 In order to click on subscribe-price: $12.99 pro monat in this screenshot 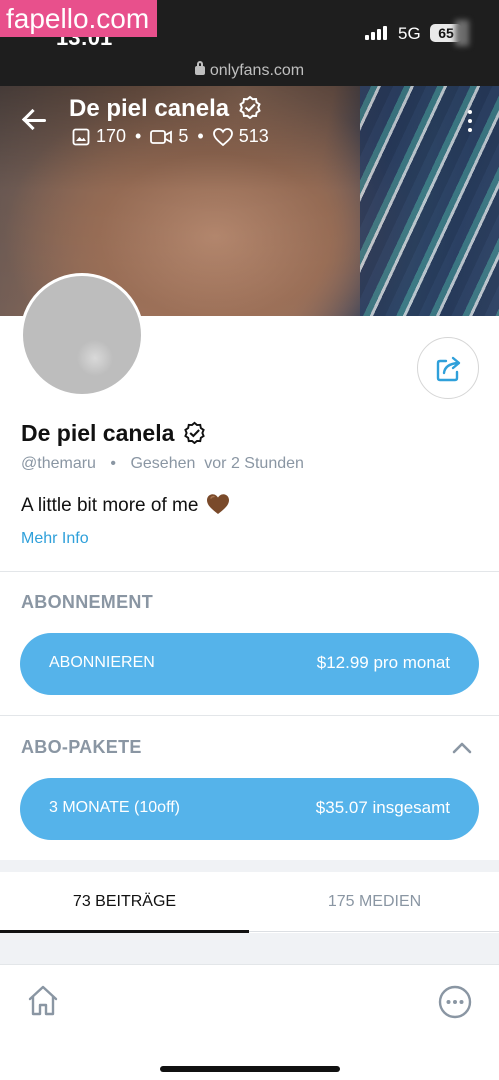, I will do `click(383, 662)`.